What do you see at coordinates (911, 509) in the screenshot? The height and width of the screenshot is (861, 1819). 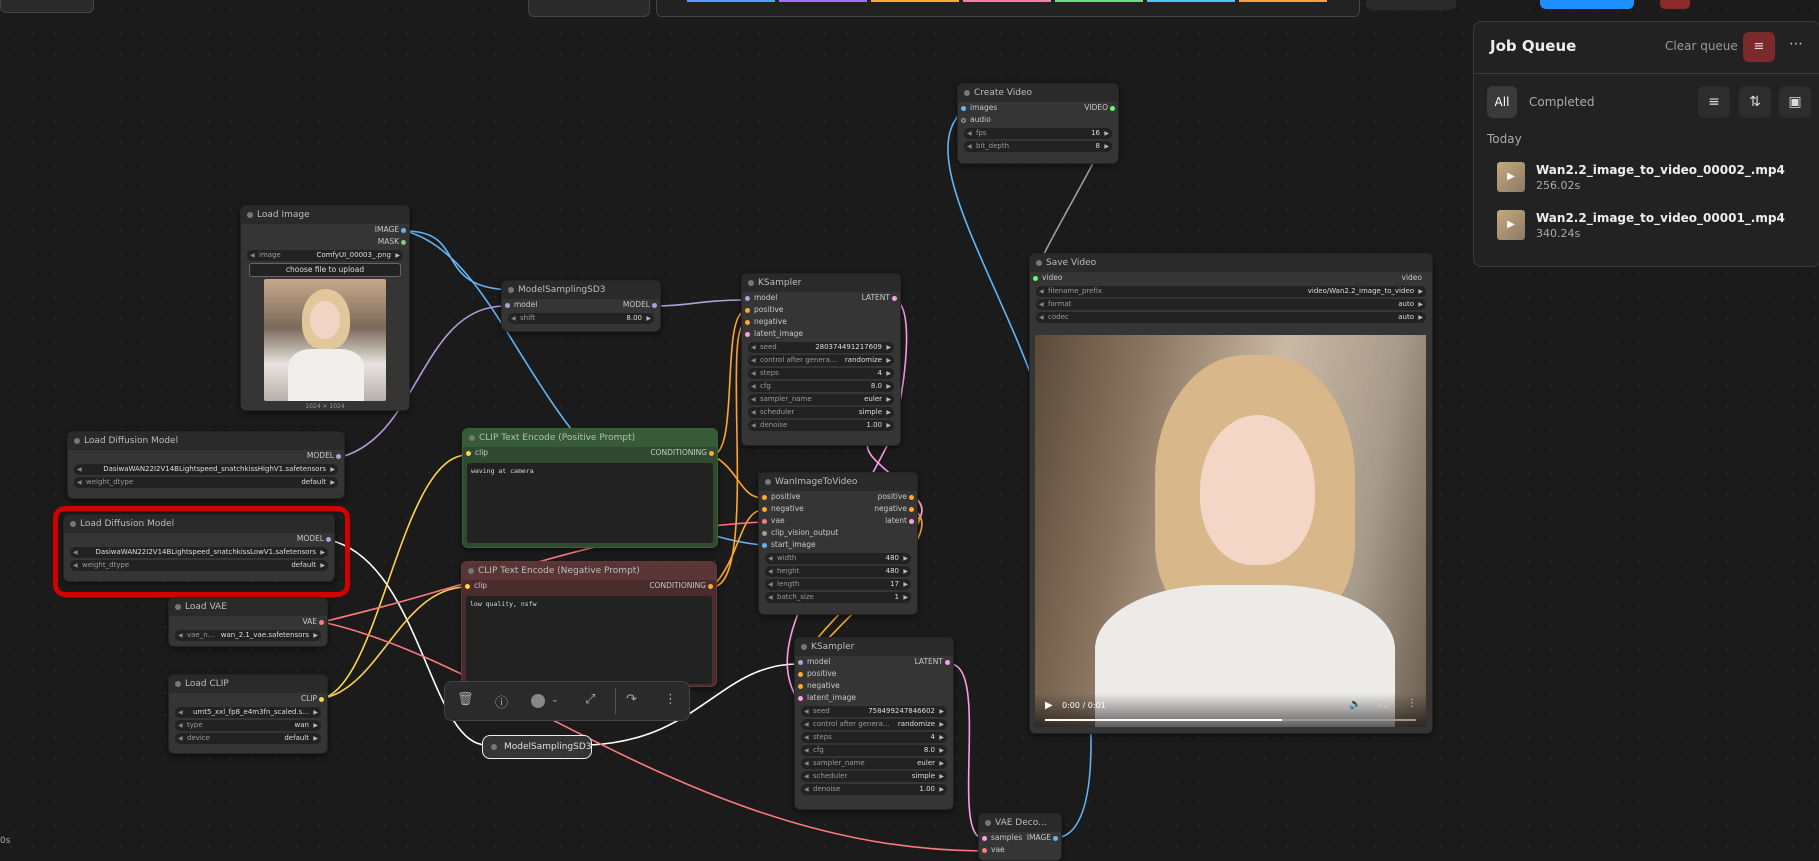 I see `output-negative-slot` at bounding box center [911, 509].